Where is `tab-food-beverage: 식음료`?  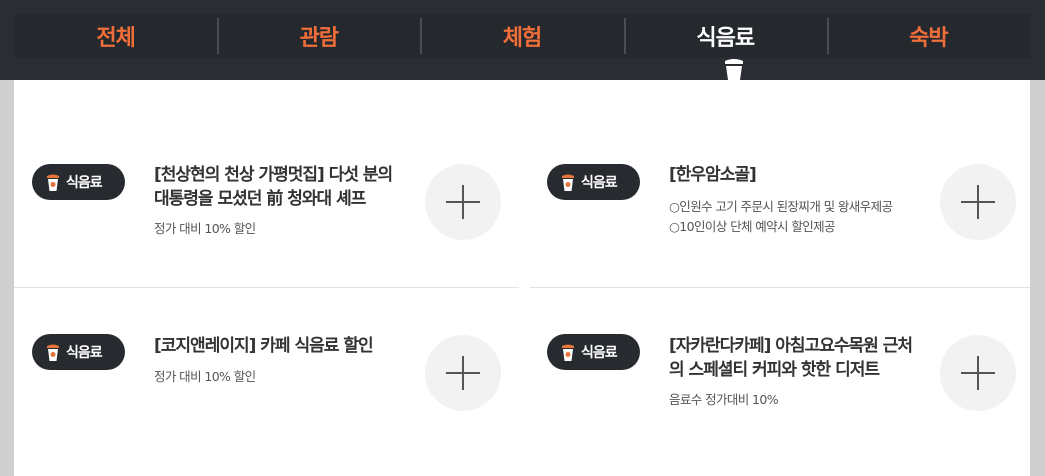 tab-food-beverage: 식음료 is located at coordinates (725, 36).